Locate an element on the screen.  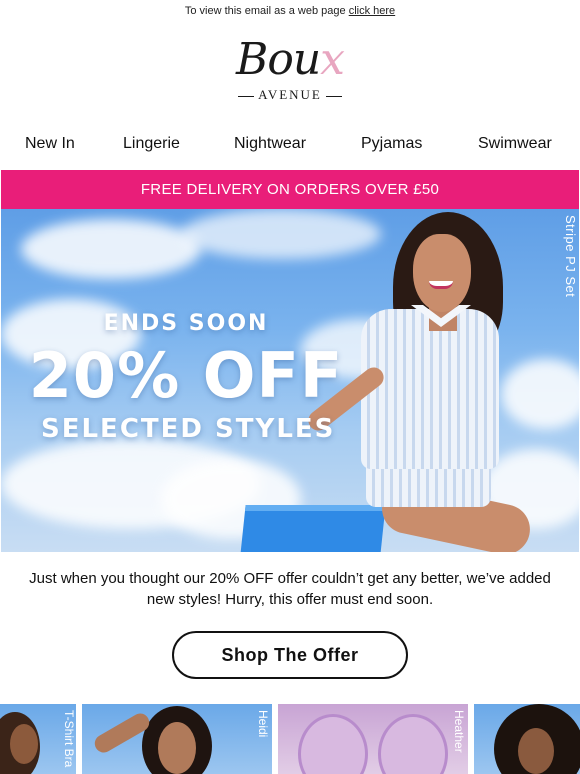
logo-subtitle: AVENUE is located at coordinates (290, 95).